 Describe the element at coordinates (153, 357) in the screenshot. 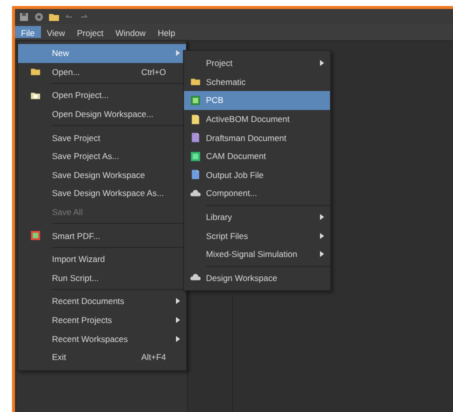

I see `shortcut-label: Alt+F4` at that location.